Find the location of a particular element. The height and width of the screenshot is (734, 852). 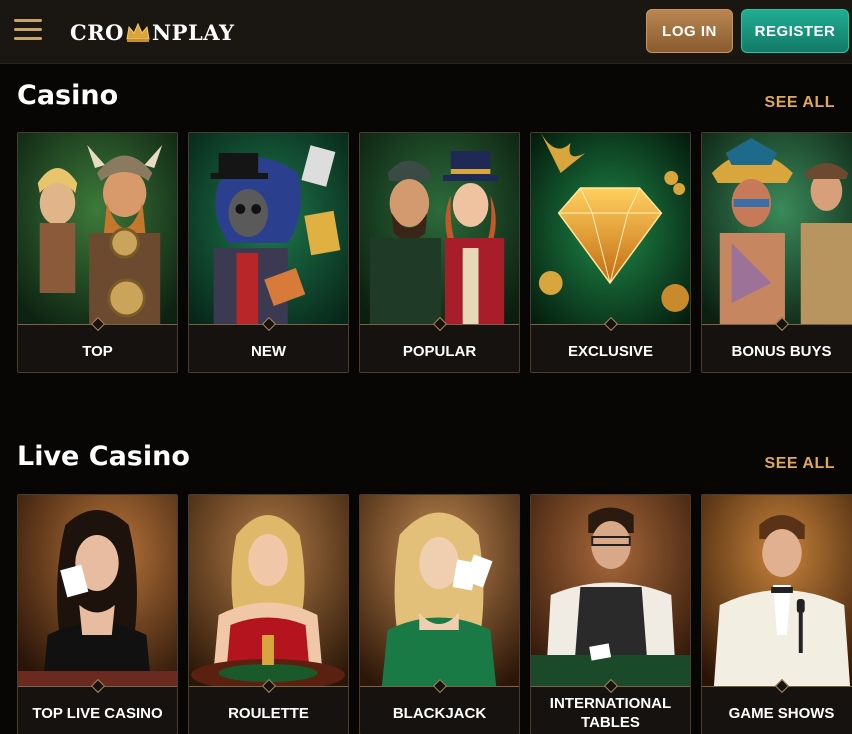

casino-see-all-link: SEE ALL is located at coordinates (800, 103).